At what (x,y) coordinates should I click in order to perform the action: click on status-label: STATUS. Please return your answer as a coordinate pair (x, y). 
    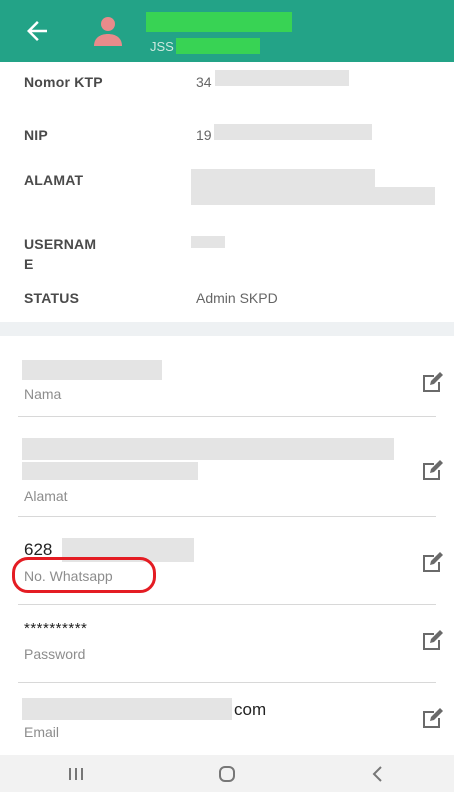
    Looking at the image, I should click on (52, 298).